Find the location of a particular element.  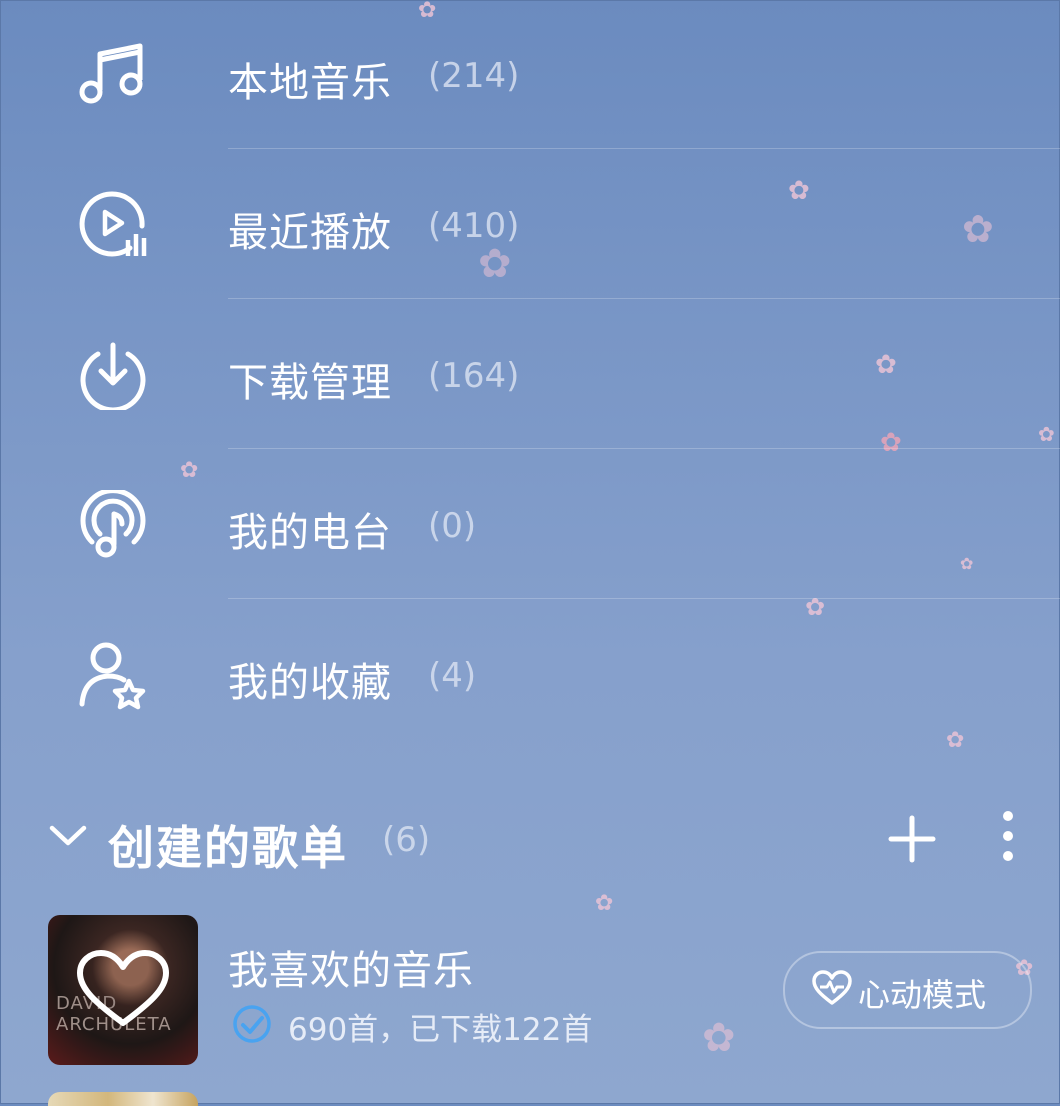

download-icon is located at coordinates (113, 376).